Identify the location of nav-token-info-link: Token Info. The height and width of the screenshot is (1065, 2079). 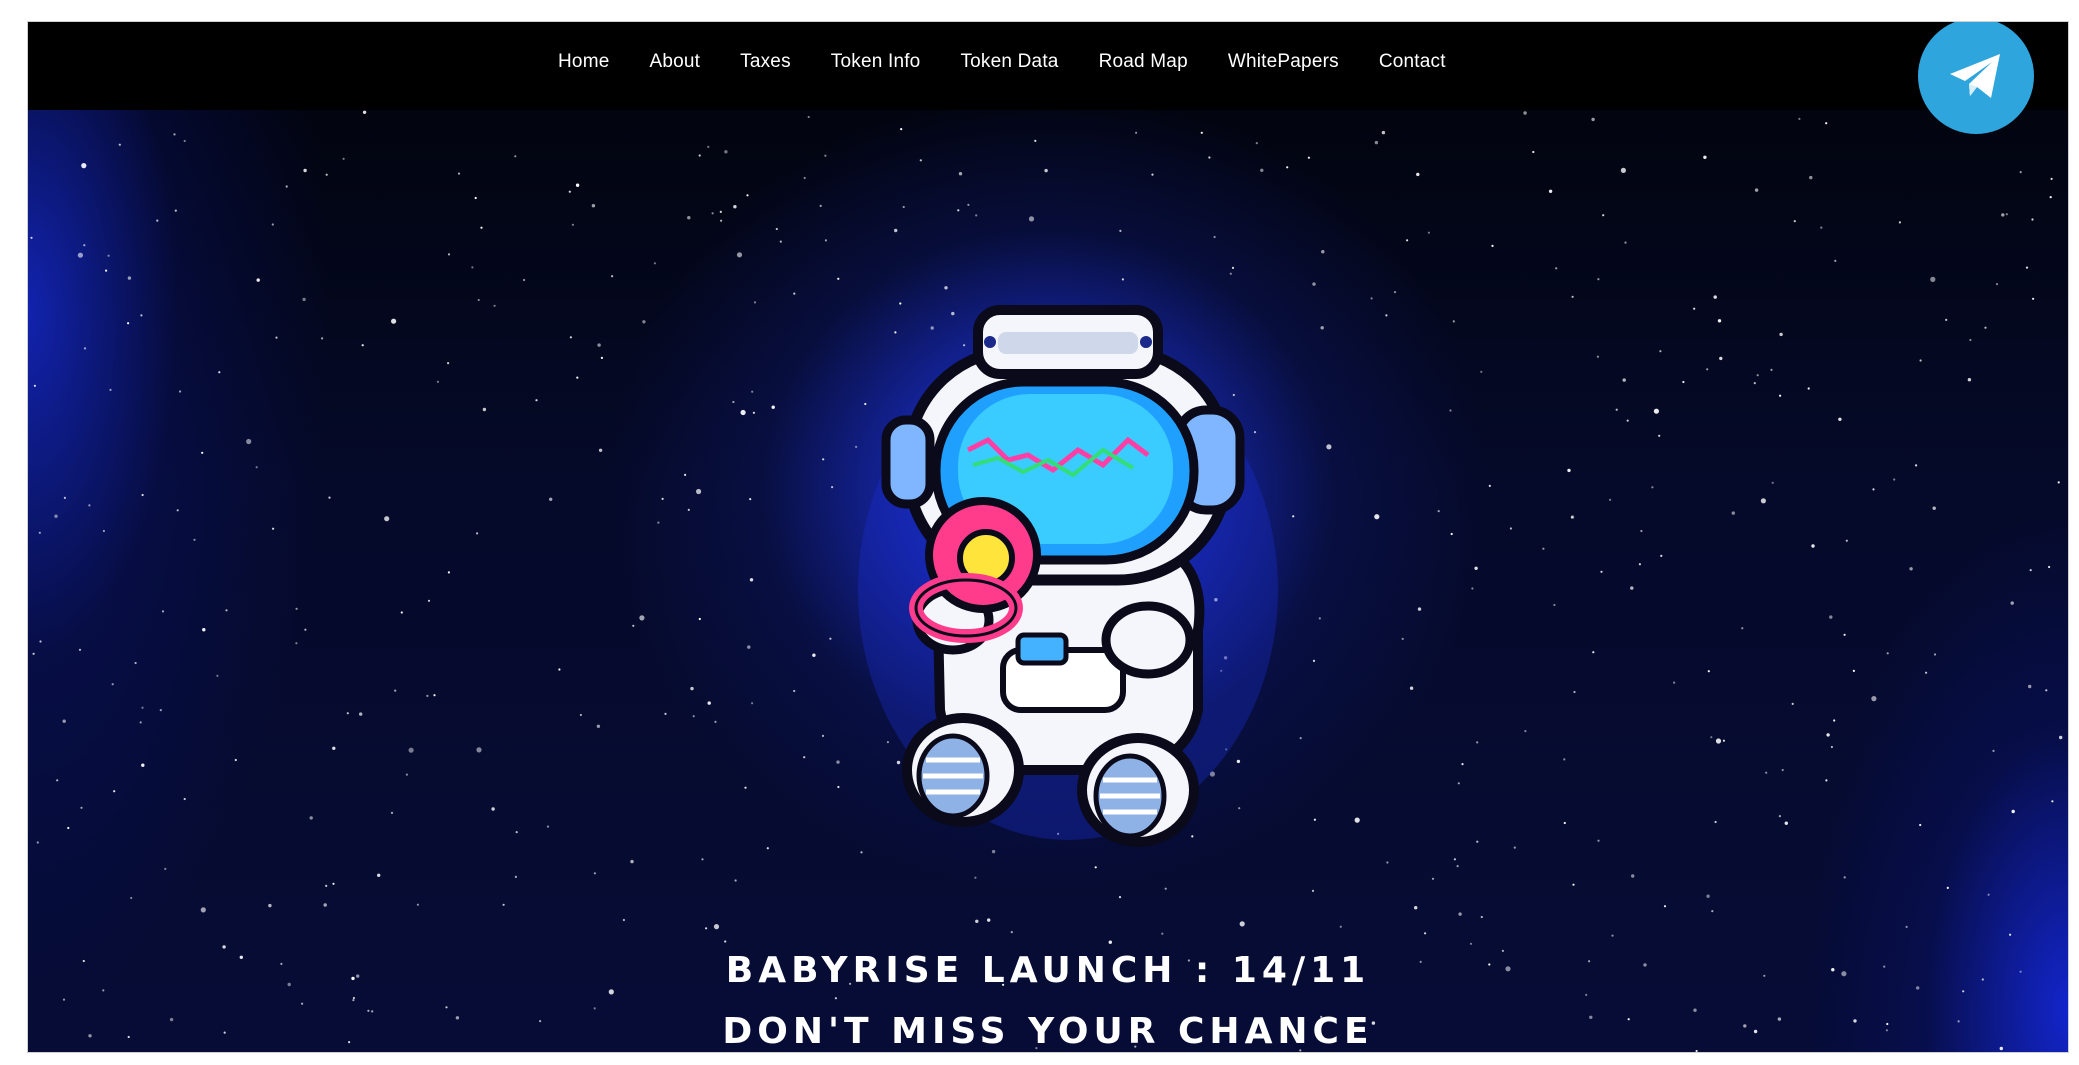
(876, 62).